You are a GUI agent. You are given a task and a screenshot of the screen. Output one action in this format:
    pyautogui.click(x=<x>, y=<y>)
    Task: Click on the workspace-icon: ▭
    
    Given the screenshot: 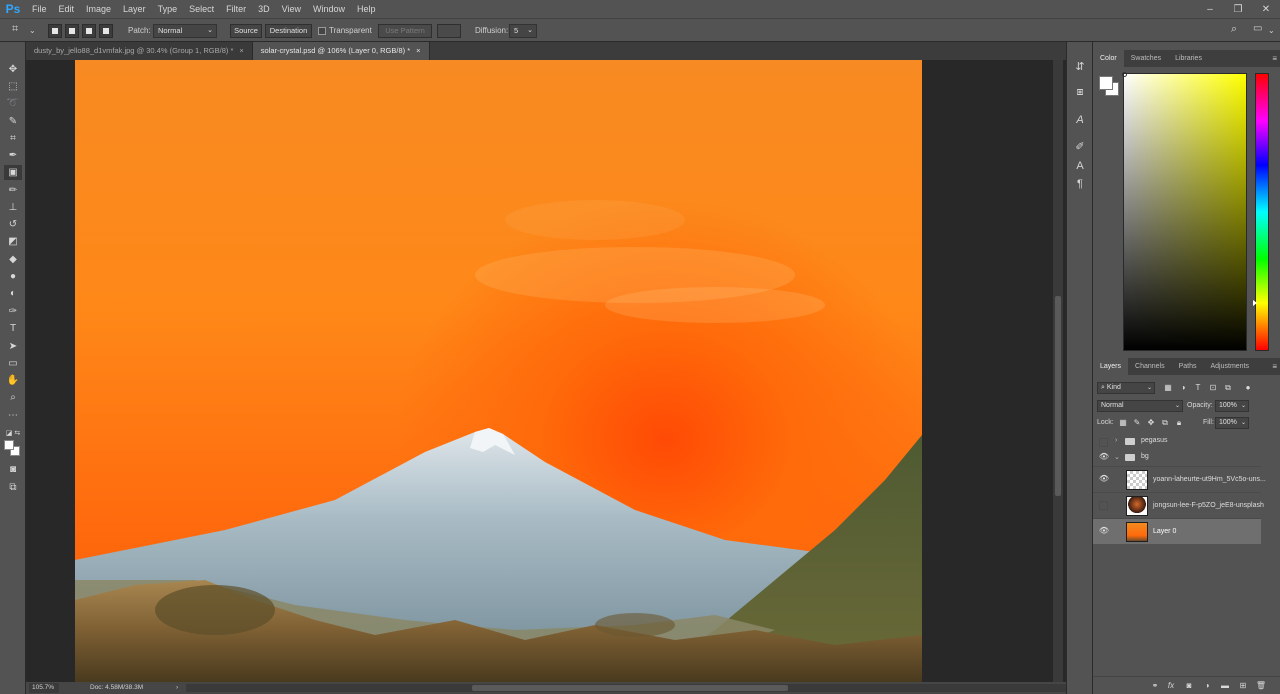 What is the action you would take?
    pyautogui.click(x=1257, y=29)
    